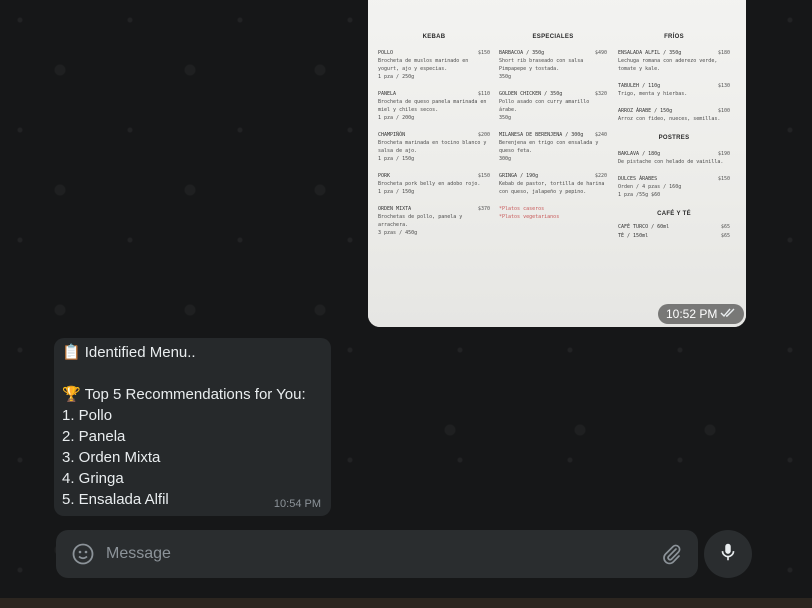 The height and width of the screenshot is (608, 812). I want to click on menu-item-name: CAFÉ TURCO / 60ml, so click(644, 227).